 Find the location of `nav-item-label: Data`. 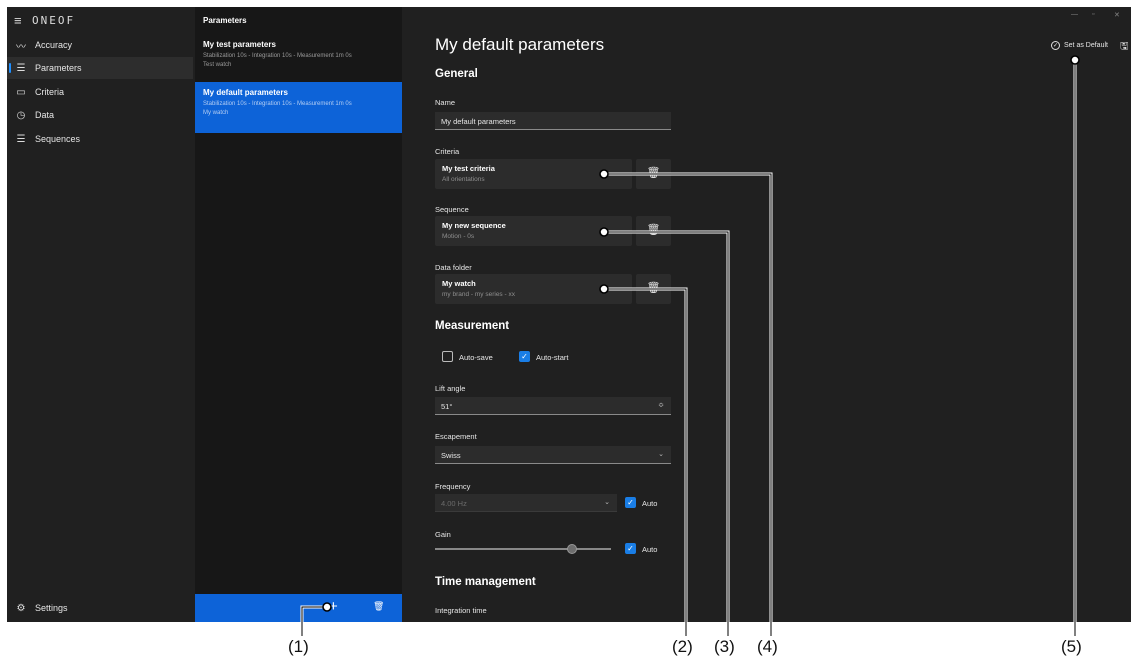

nav-item-label: Data is located at coordinates (45, 115).